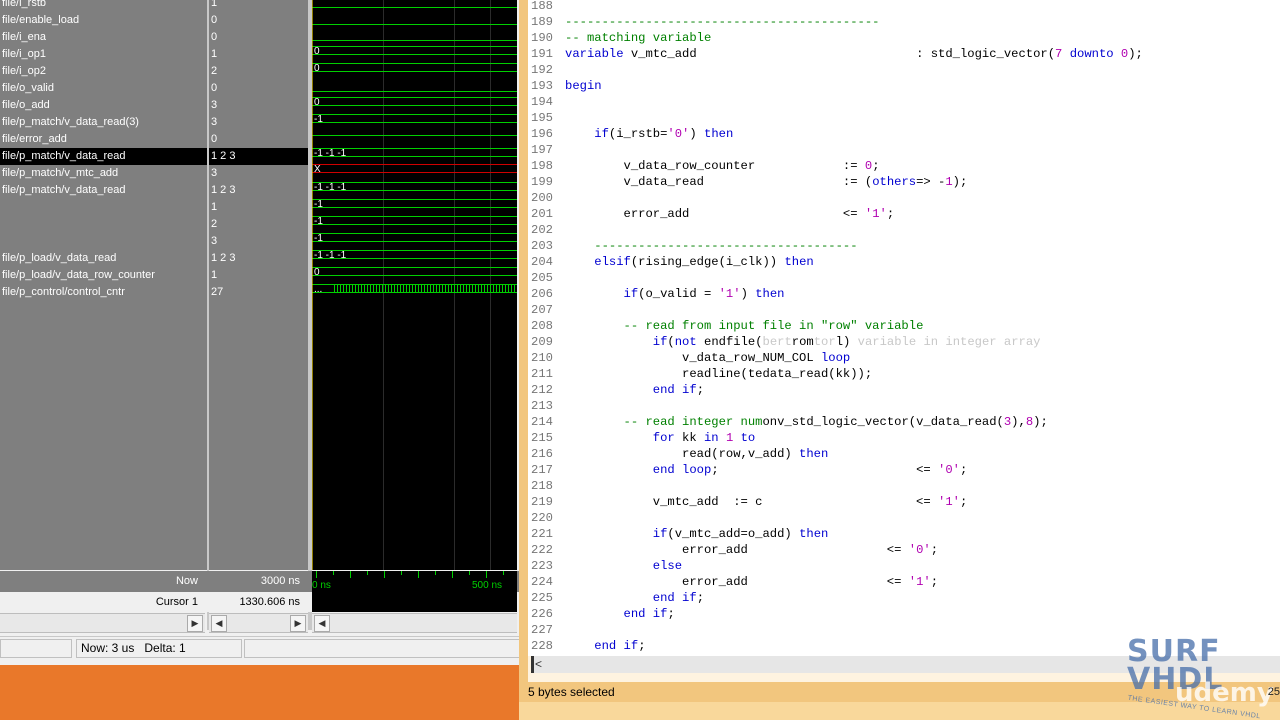 This screenshot has height=720, width=1280. Describe the element at coordinates (672, 262) in the screenshot. I see `code-line: 204 elsif(rising_edge(i_clk)) then` at that location.